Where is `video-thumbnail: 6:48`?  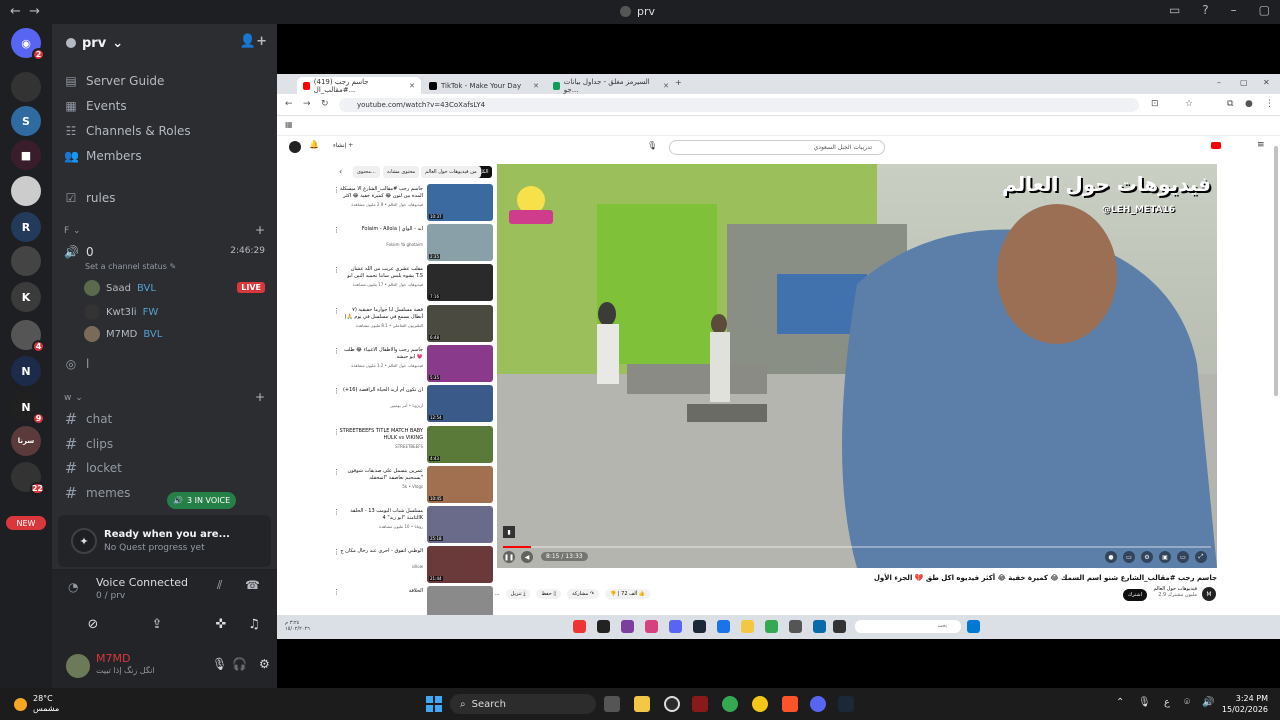
video-thumbnail: 6:48 is located at coordinates (460, 323).